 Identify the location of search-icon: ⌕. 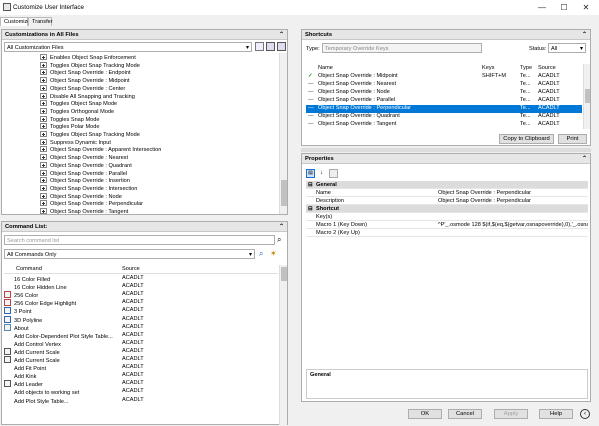
(279, 240).